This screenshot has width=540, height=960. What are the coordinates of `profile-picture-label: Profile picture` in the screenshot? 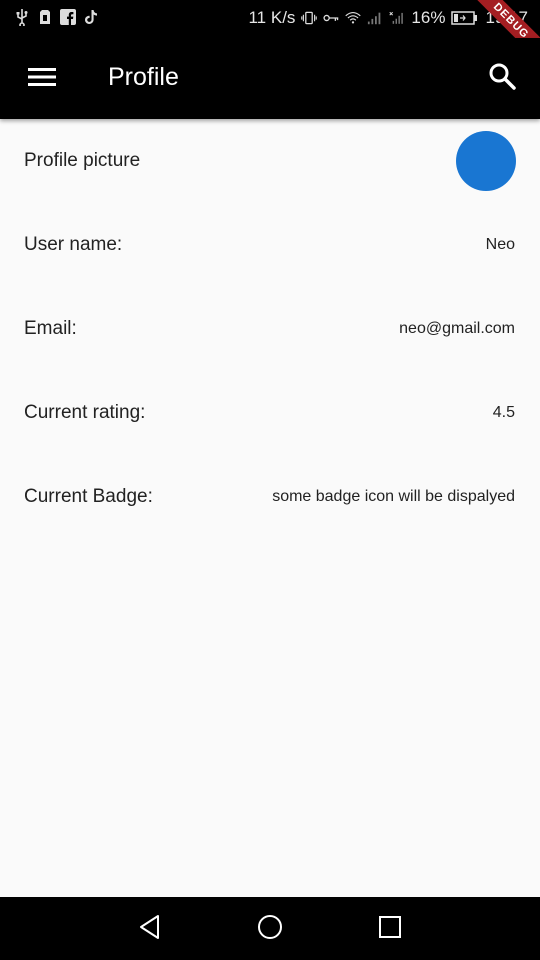 It's located at (82, 160).